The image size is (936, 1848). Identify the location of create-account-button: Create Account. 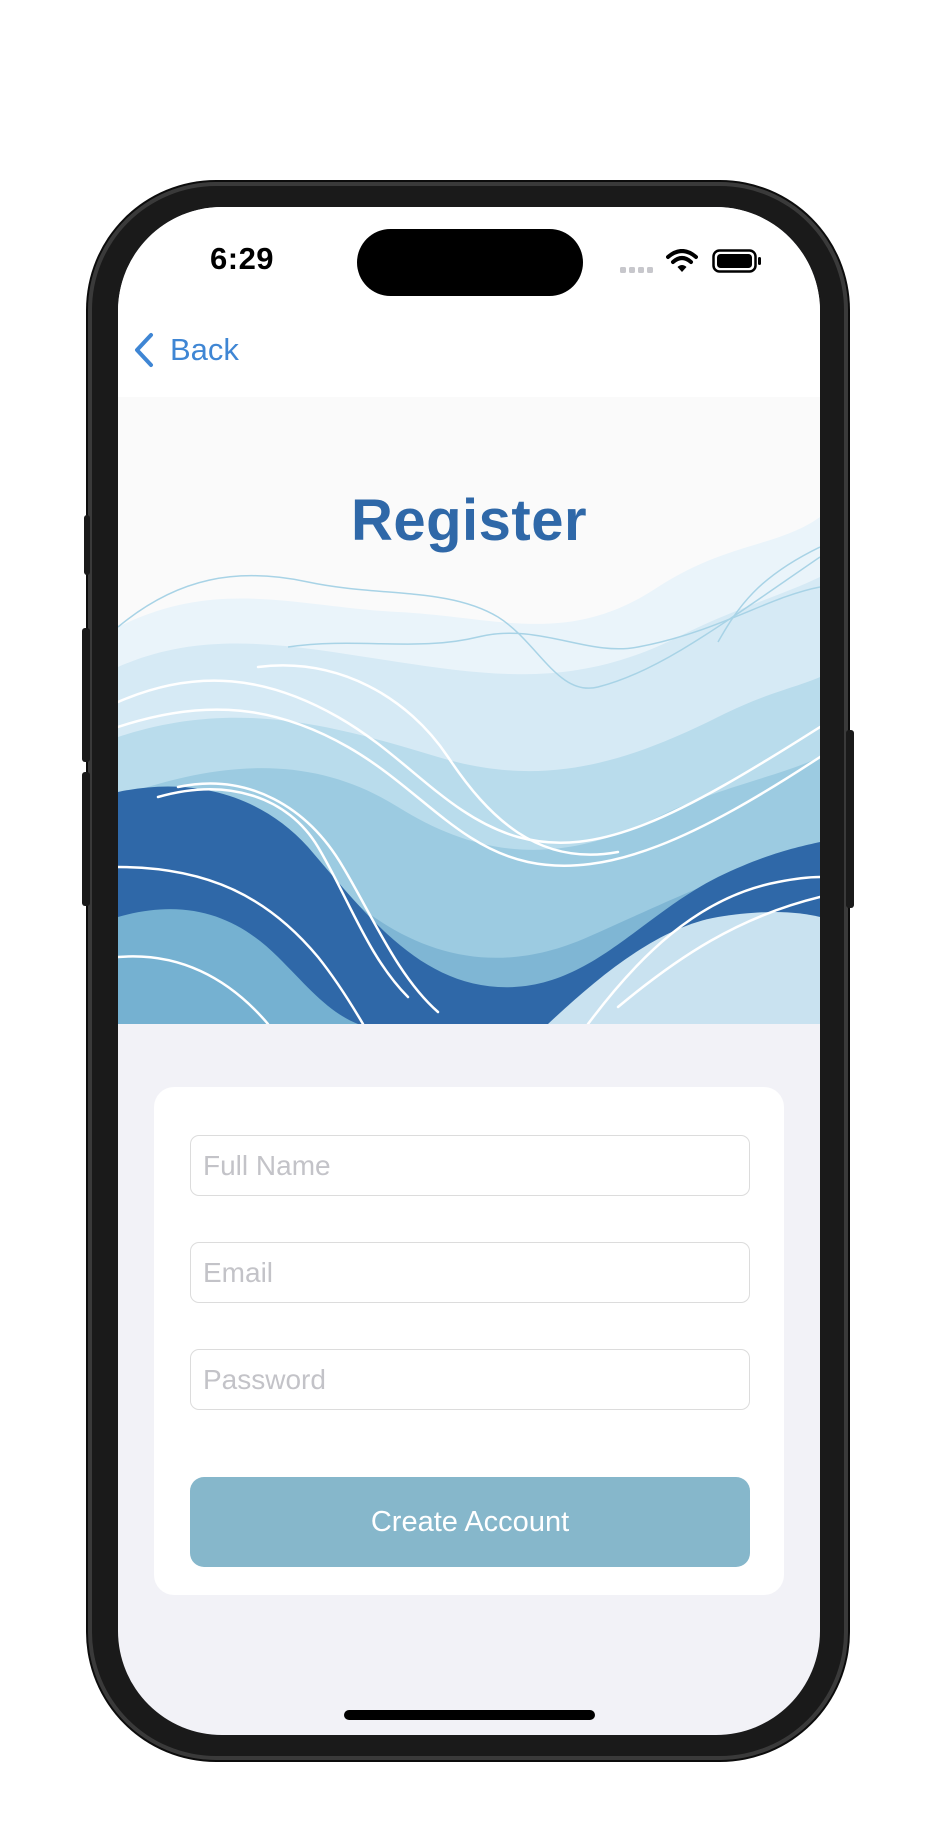
(470, 1522).